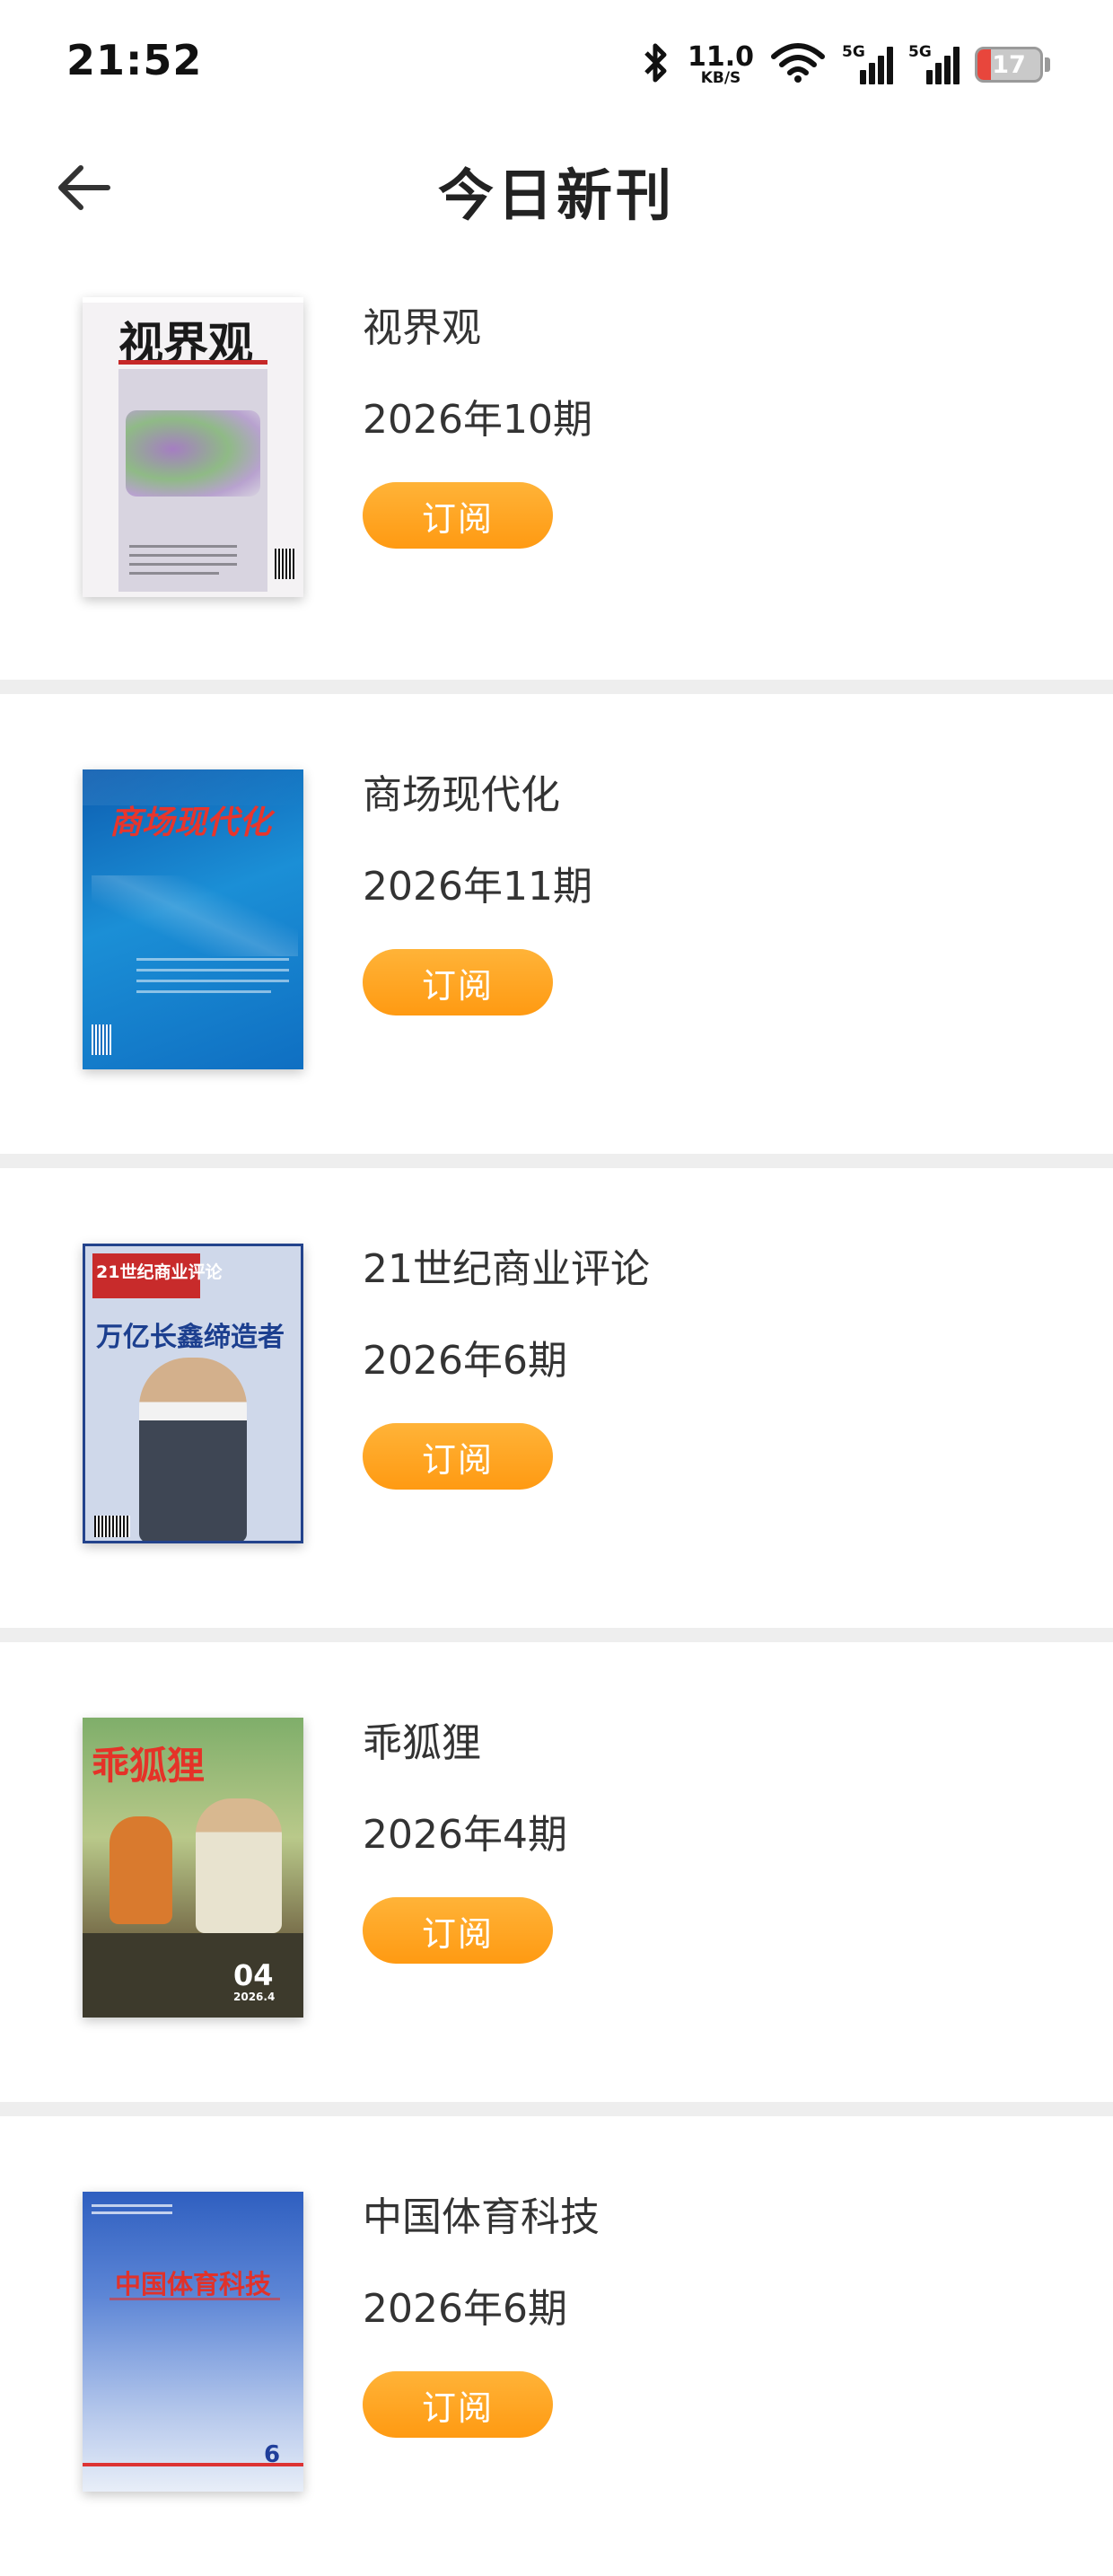 The height and width of the screenshot is (2576, 1113). I want to click on status-icons: 11.0 KB/S 5G 5G 17, so click(845, 65).